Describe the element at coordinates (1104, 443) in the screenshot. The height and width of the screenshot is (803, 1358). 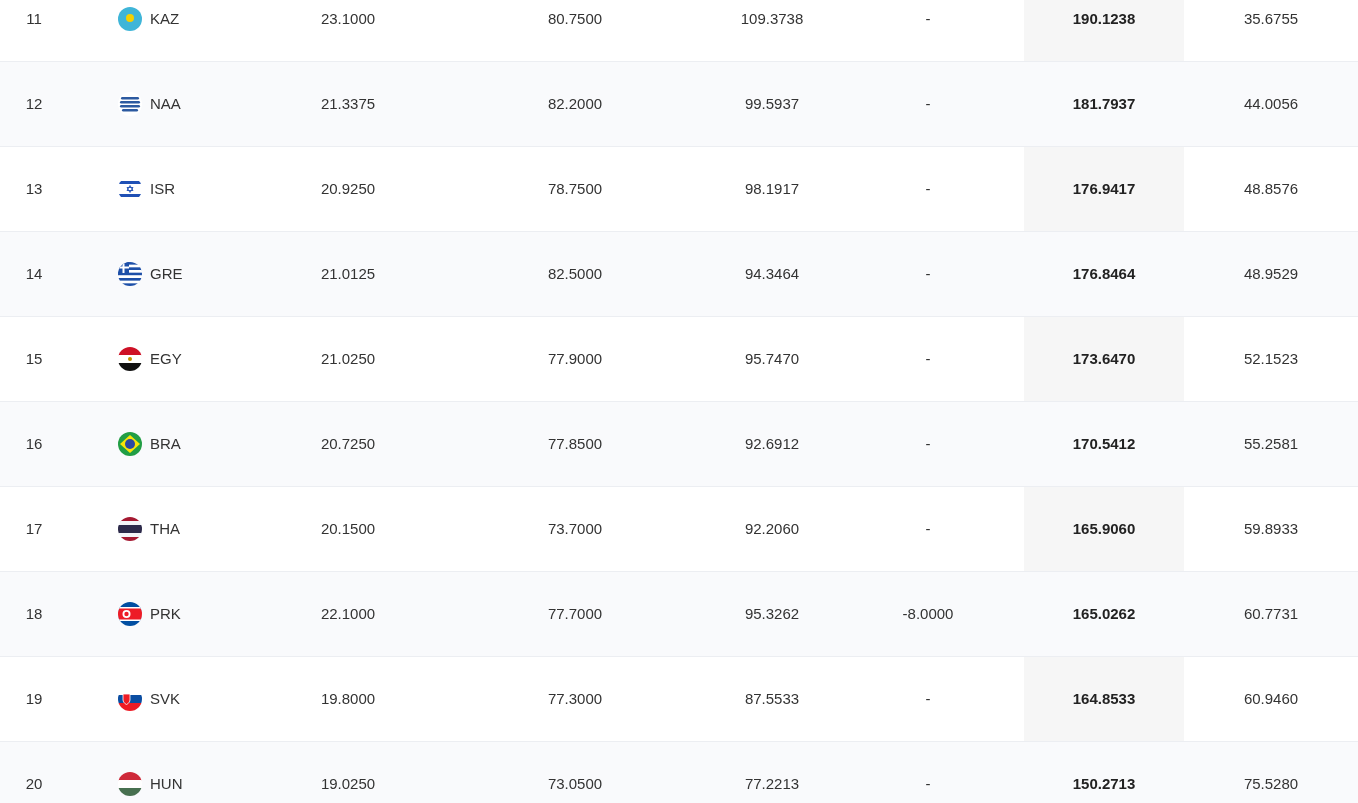
I see `total-cell-text: 170.5412` at that location.